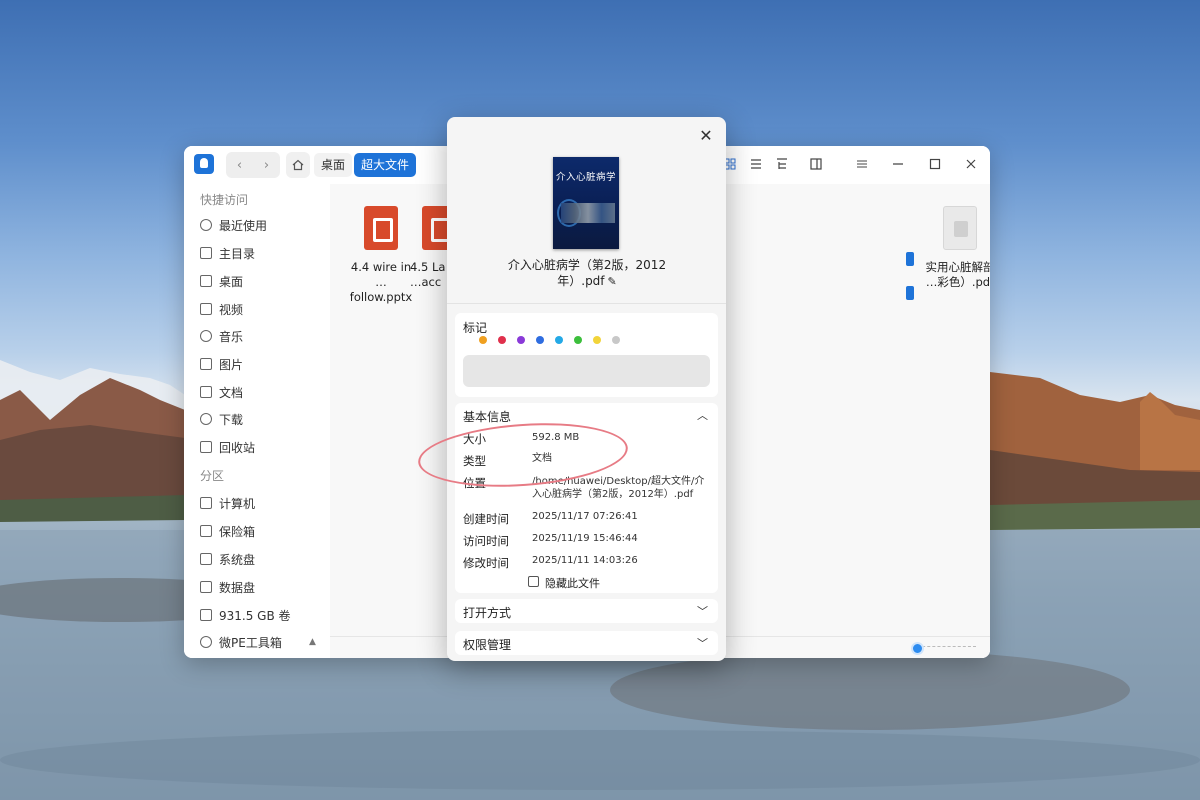 This screenshot has height=800, width=1200. What do you see at coordinates (239, 165) in the screenshot?
I see `back-icon: ‹` at bounding box center [239, 165].